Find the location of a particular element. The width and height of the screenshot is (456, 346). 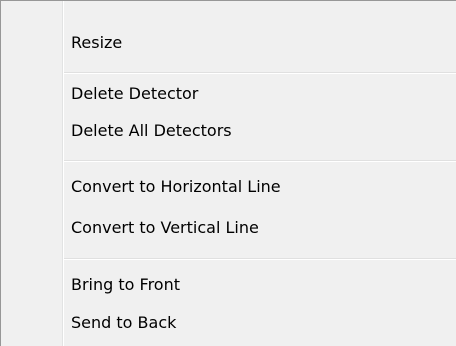

menu-item-resize: Resize is located at coordinates (260, 43).